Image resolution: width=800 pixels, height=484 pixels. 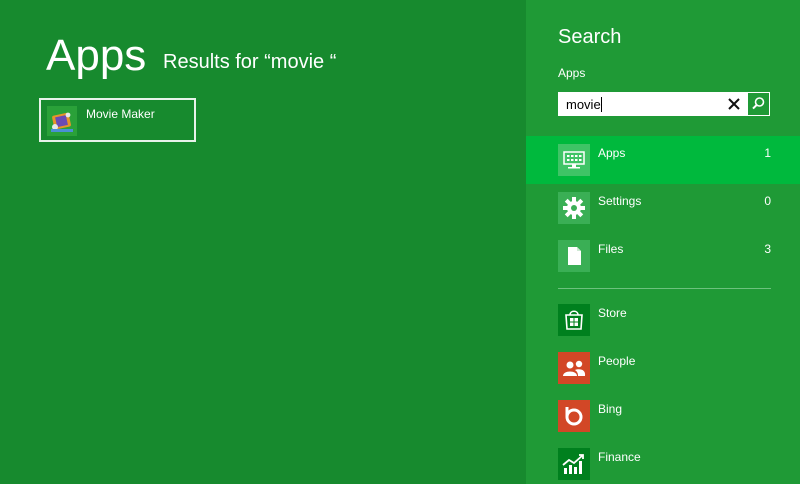 What do you see at coordinates (574, 208) in the screenshot?
I see `settings-icon` at bounding box center [574, 208].